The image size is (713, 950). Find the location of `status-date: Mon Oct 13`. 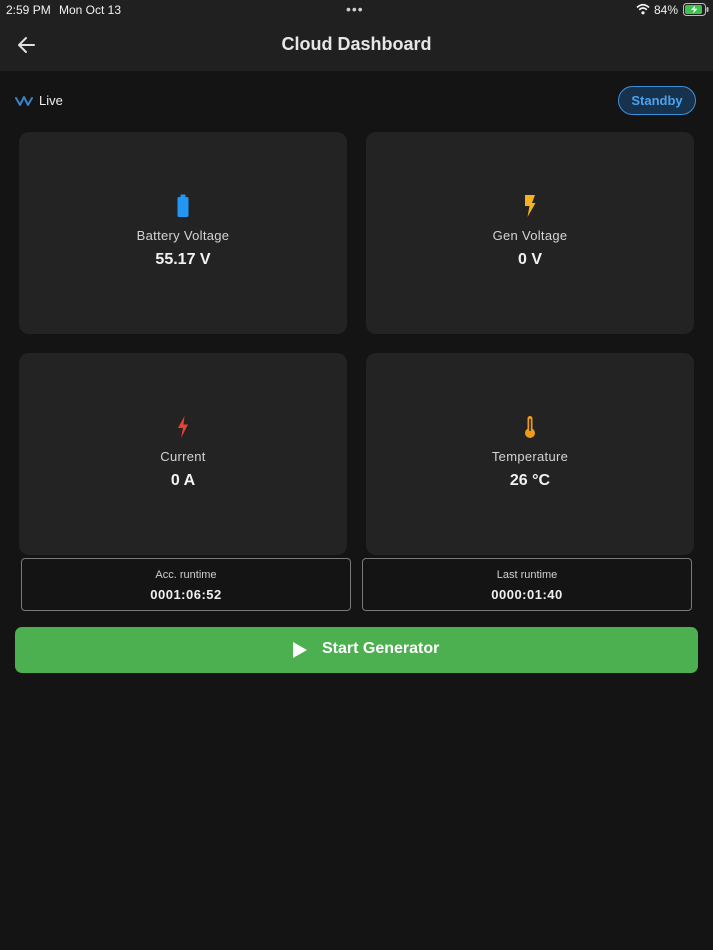

status-date: Mon Oct 13 is located at coordinates (90, 10).